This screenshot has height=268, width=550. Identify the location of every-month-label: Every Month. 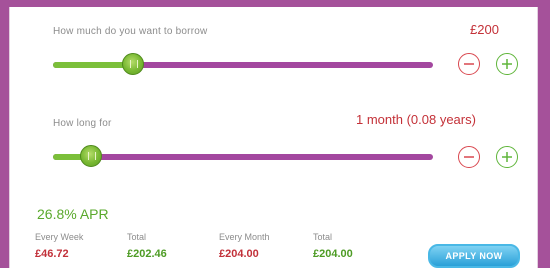
(244, 237).